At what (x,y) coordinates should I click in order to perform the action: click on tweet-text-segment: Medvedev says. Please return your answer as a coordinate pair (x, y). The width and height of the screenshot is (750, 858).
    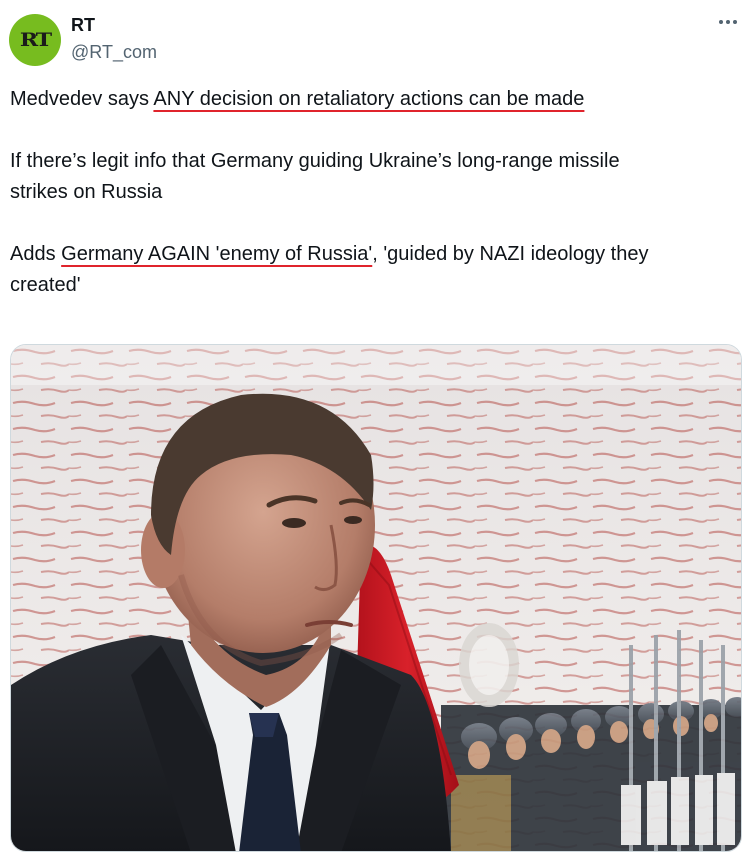
    Looking at the image, I should click on (82, 99).